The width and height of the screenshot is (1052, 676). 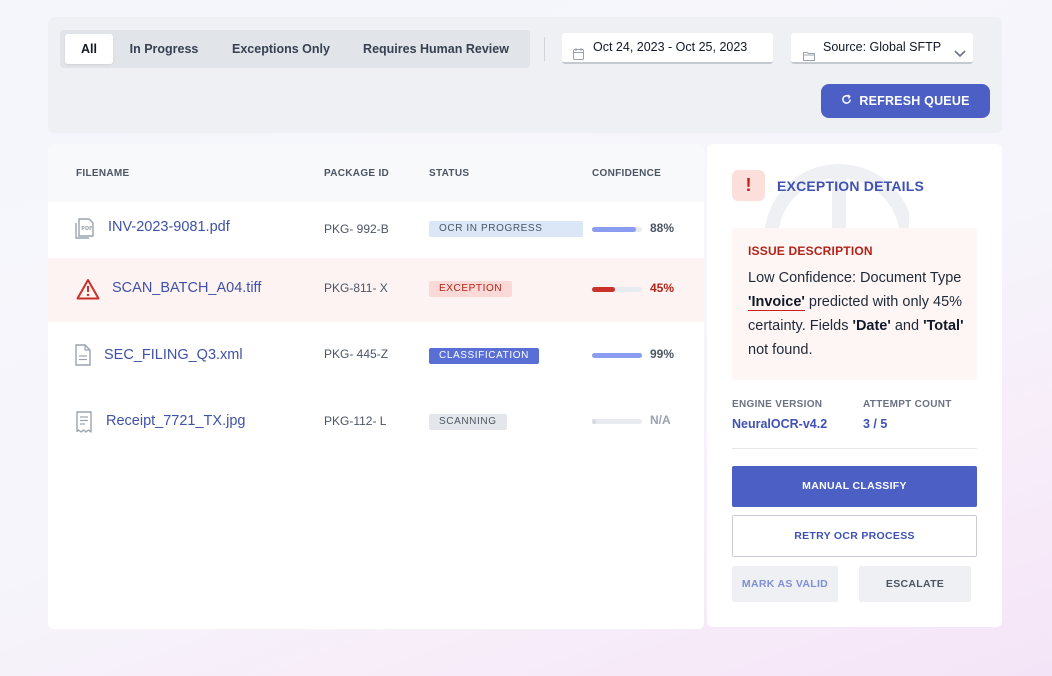 I want to click on toolbar-divider, so click(x=544, y=49).